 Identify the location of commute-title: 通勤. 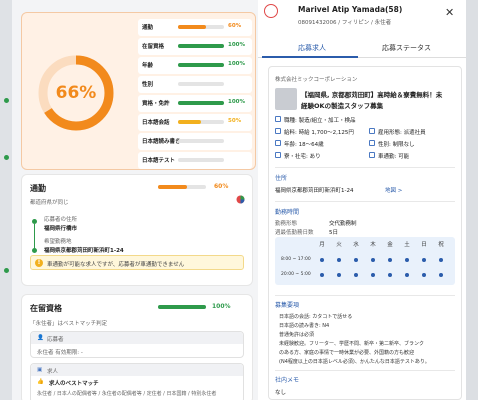
(38, 188).